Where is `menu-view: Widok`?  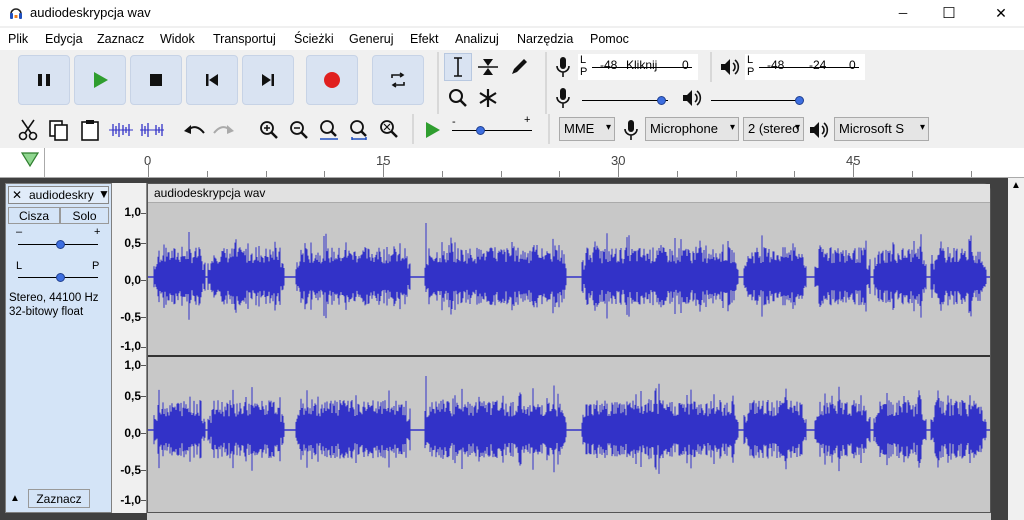
menu-view: Widok is located at coordinates (177, 39).